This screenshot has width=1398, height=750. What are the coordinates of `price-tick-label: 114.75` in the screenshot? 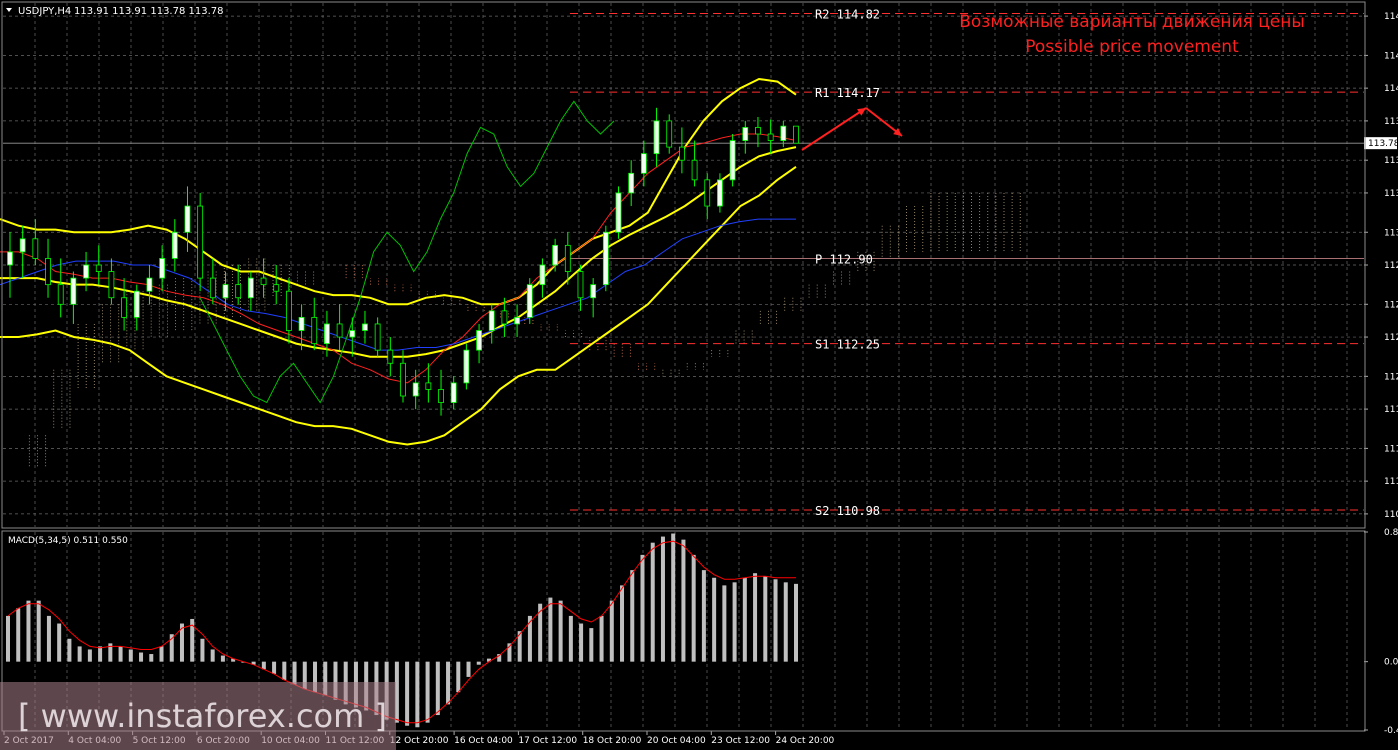 It's located at (1391, 17).